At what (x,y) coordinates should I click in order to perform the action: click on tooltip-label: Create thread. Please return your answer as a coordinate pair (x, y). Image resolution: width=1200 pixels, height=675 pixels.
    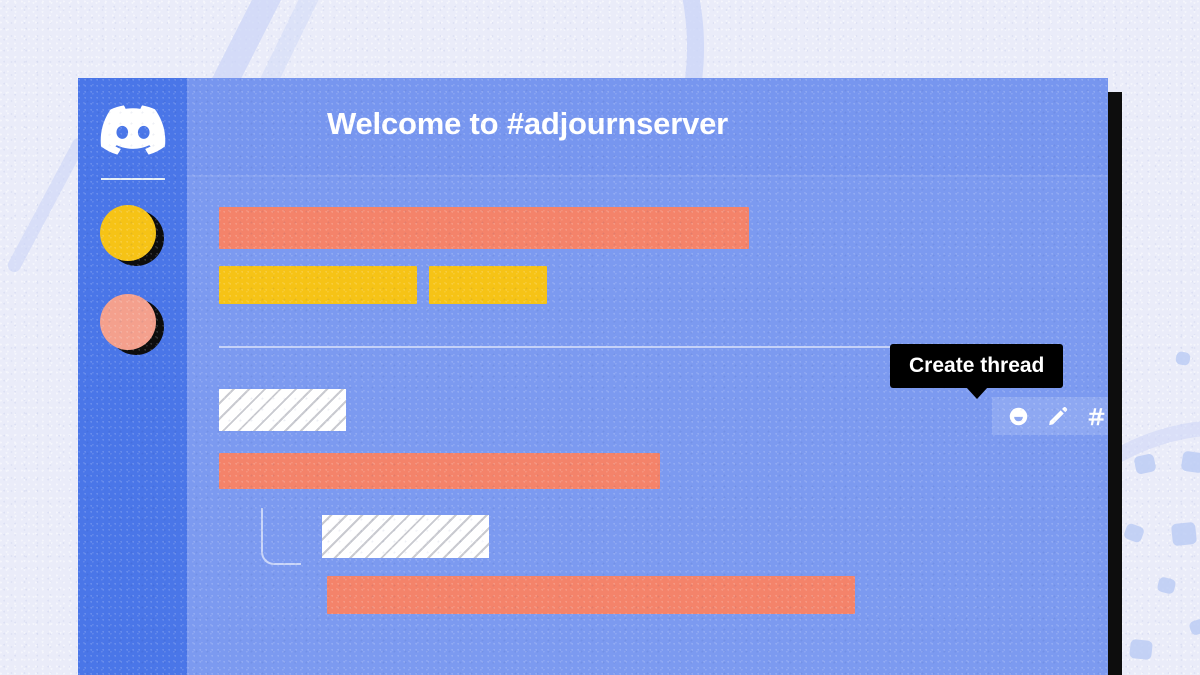
    Looking at the image, I should click on (977, 365).